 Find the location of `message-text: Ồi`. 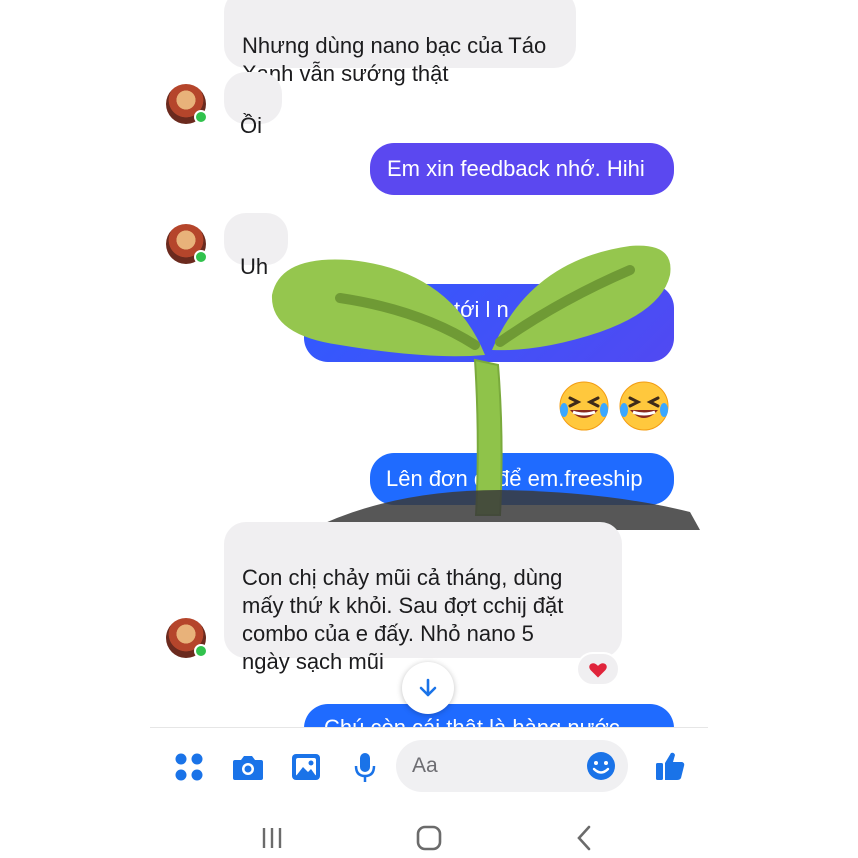

message-text: Ồi is located at coordinates (251, 125).